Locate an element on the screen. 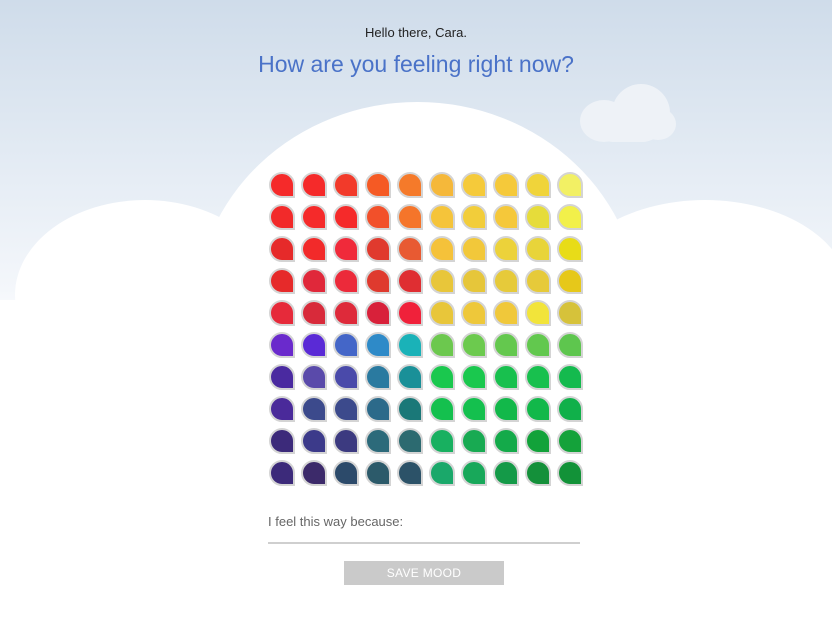 The width and height of the screenshot is (832, 630). mood-option-r7-c3 is located at coordinates (346, 377).